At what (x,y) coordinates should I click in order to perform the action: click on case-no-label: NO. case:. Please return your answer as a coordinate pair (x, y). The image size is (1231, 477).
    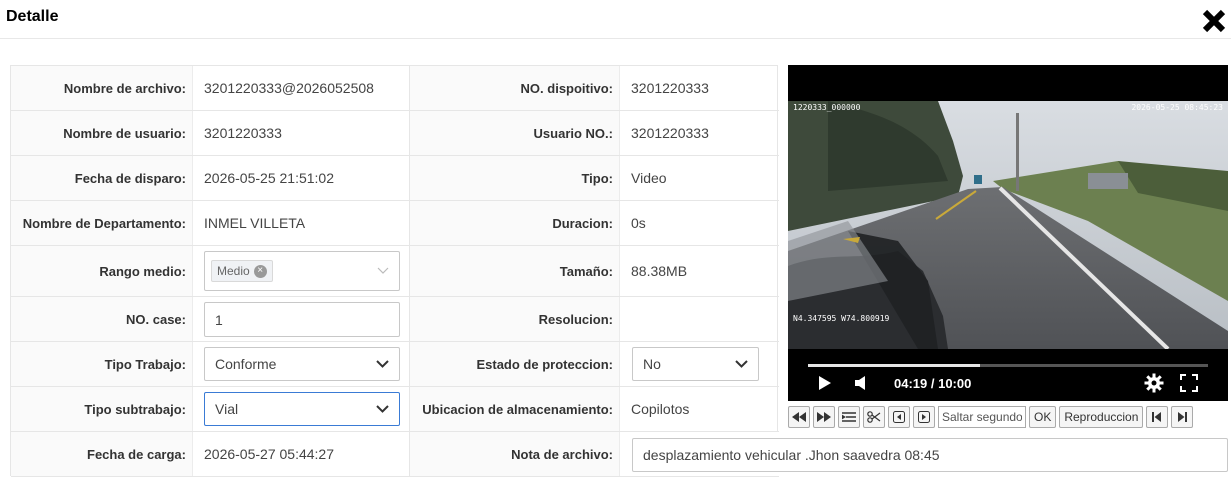
    Looking at the image, I should click on (102, 319).